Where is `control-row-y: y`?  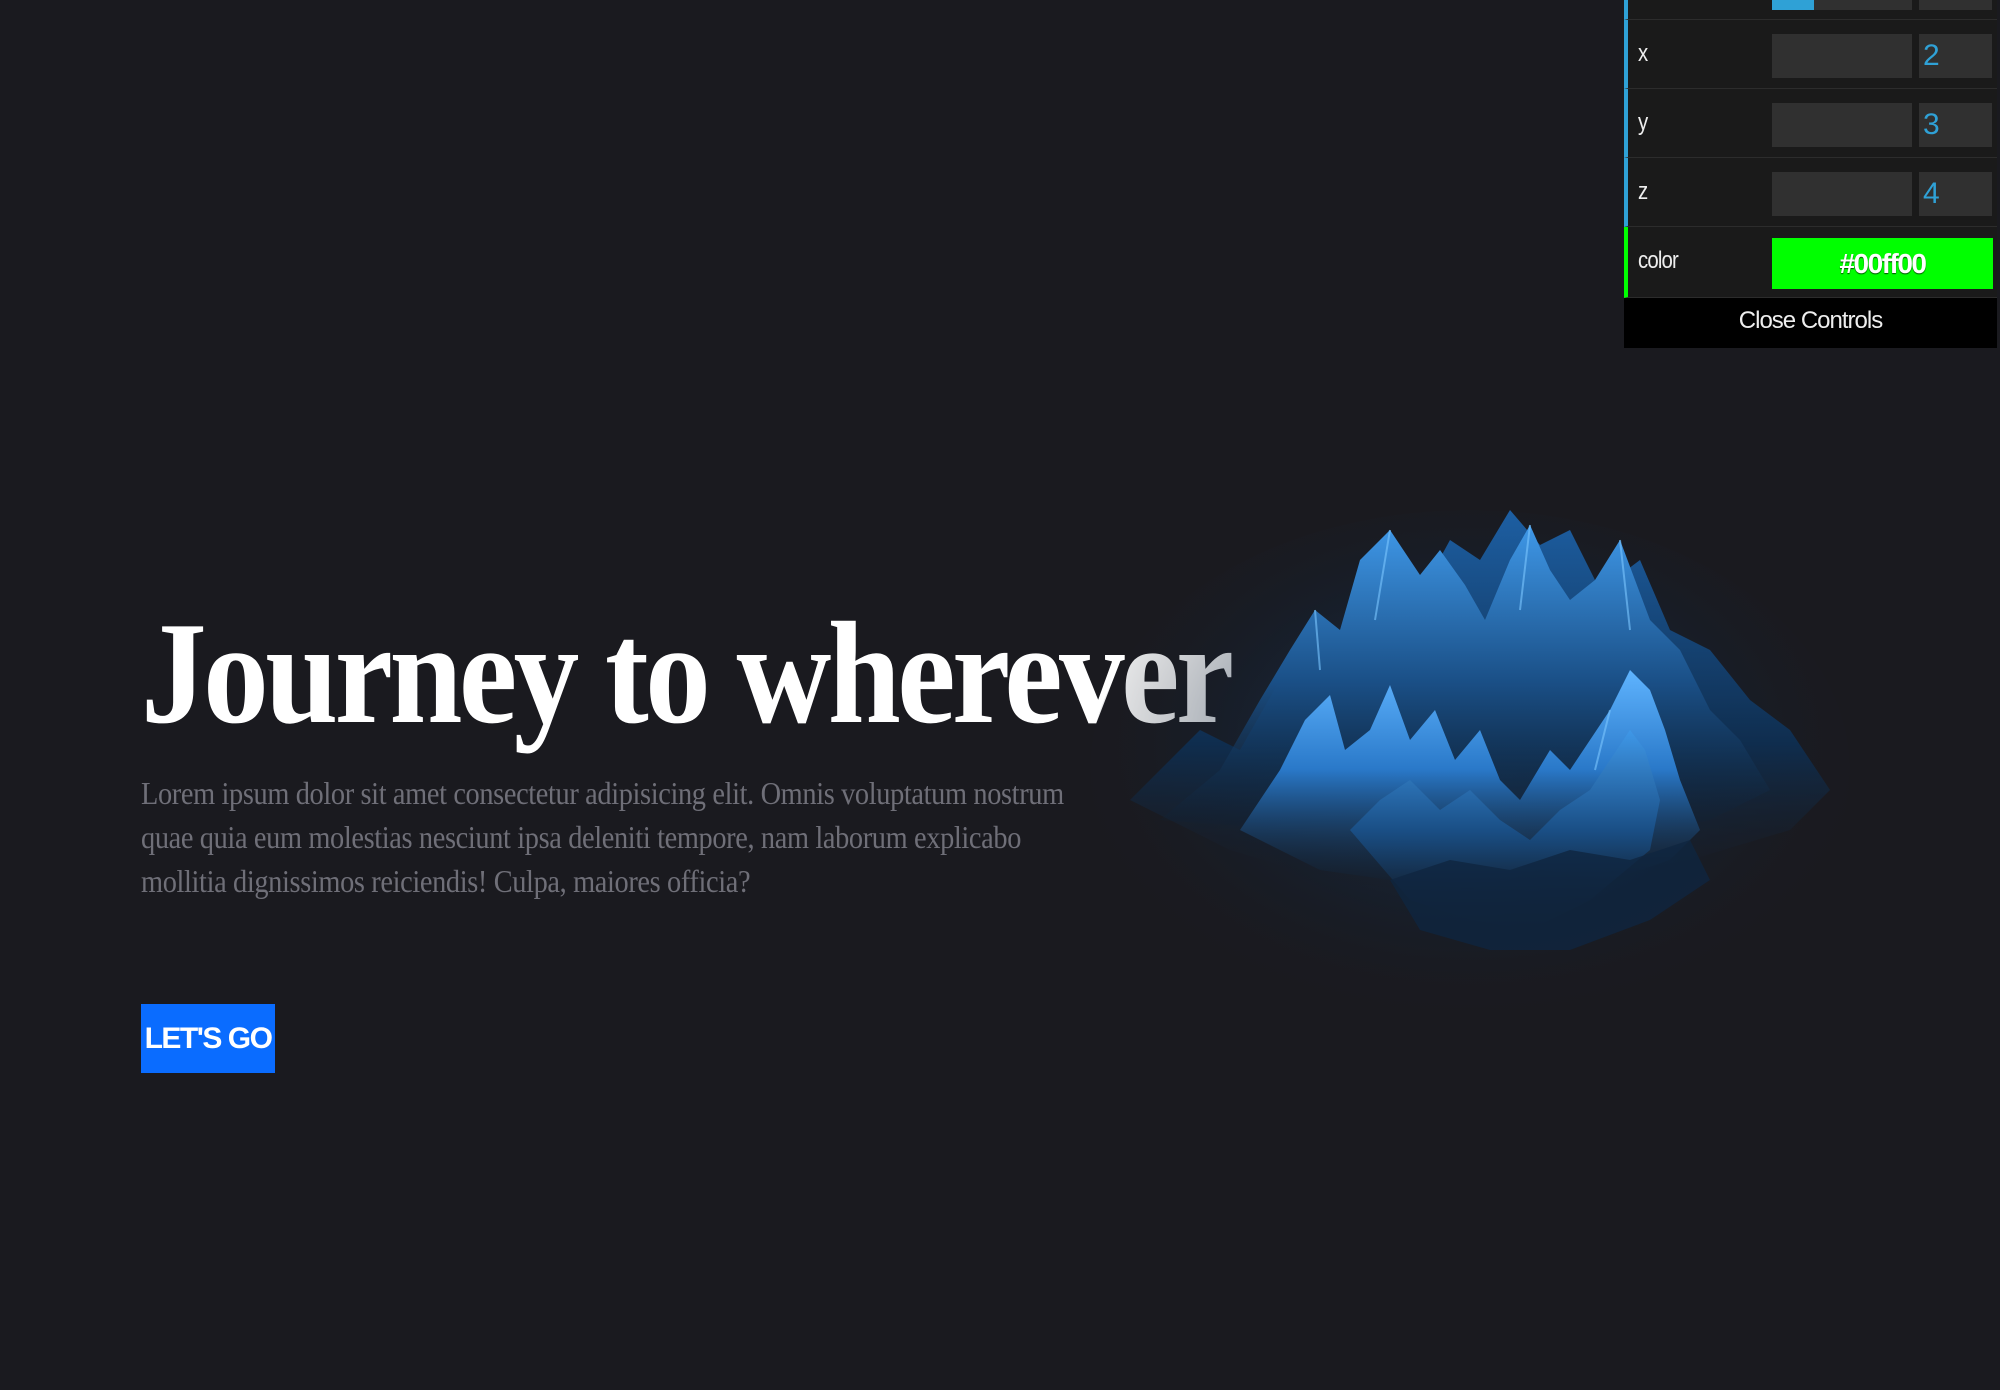 control-row-y: y is located at coordinates (1810, 123).